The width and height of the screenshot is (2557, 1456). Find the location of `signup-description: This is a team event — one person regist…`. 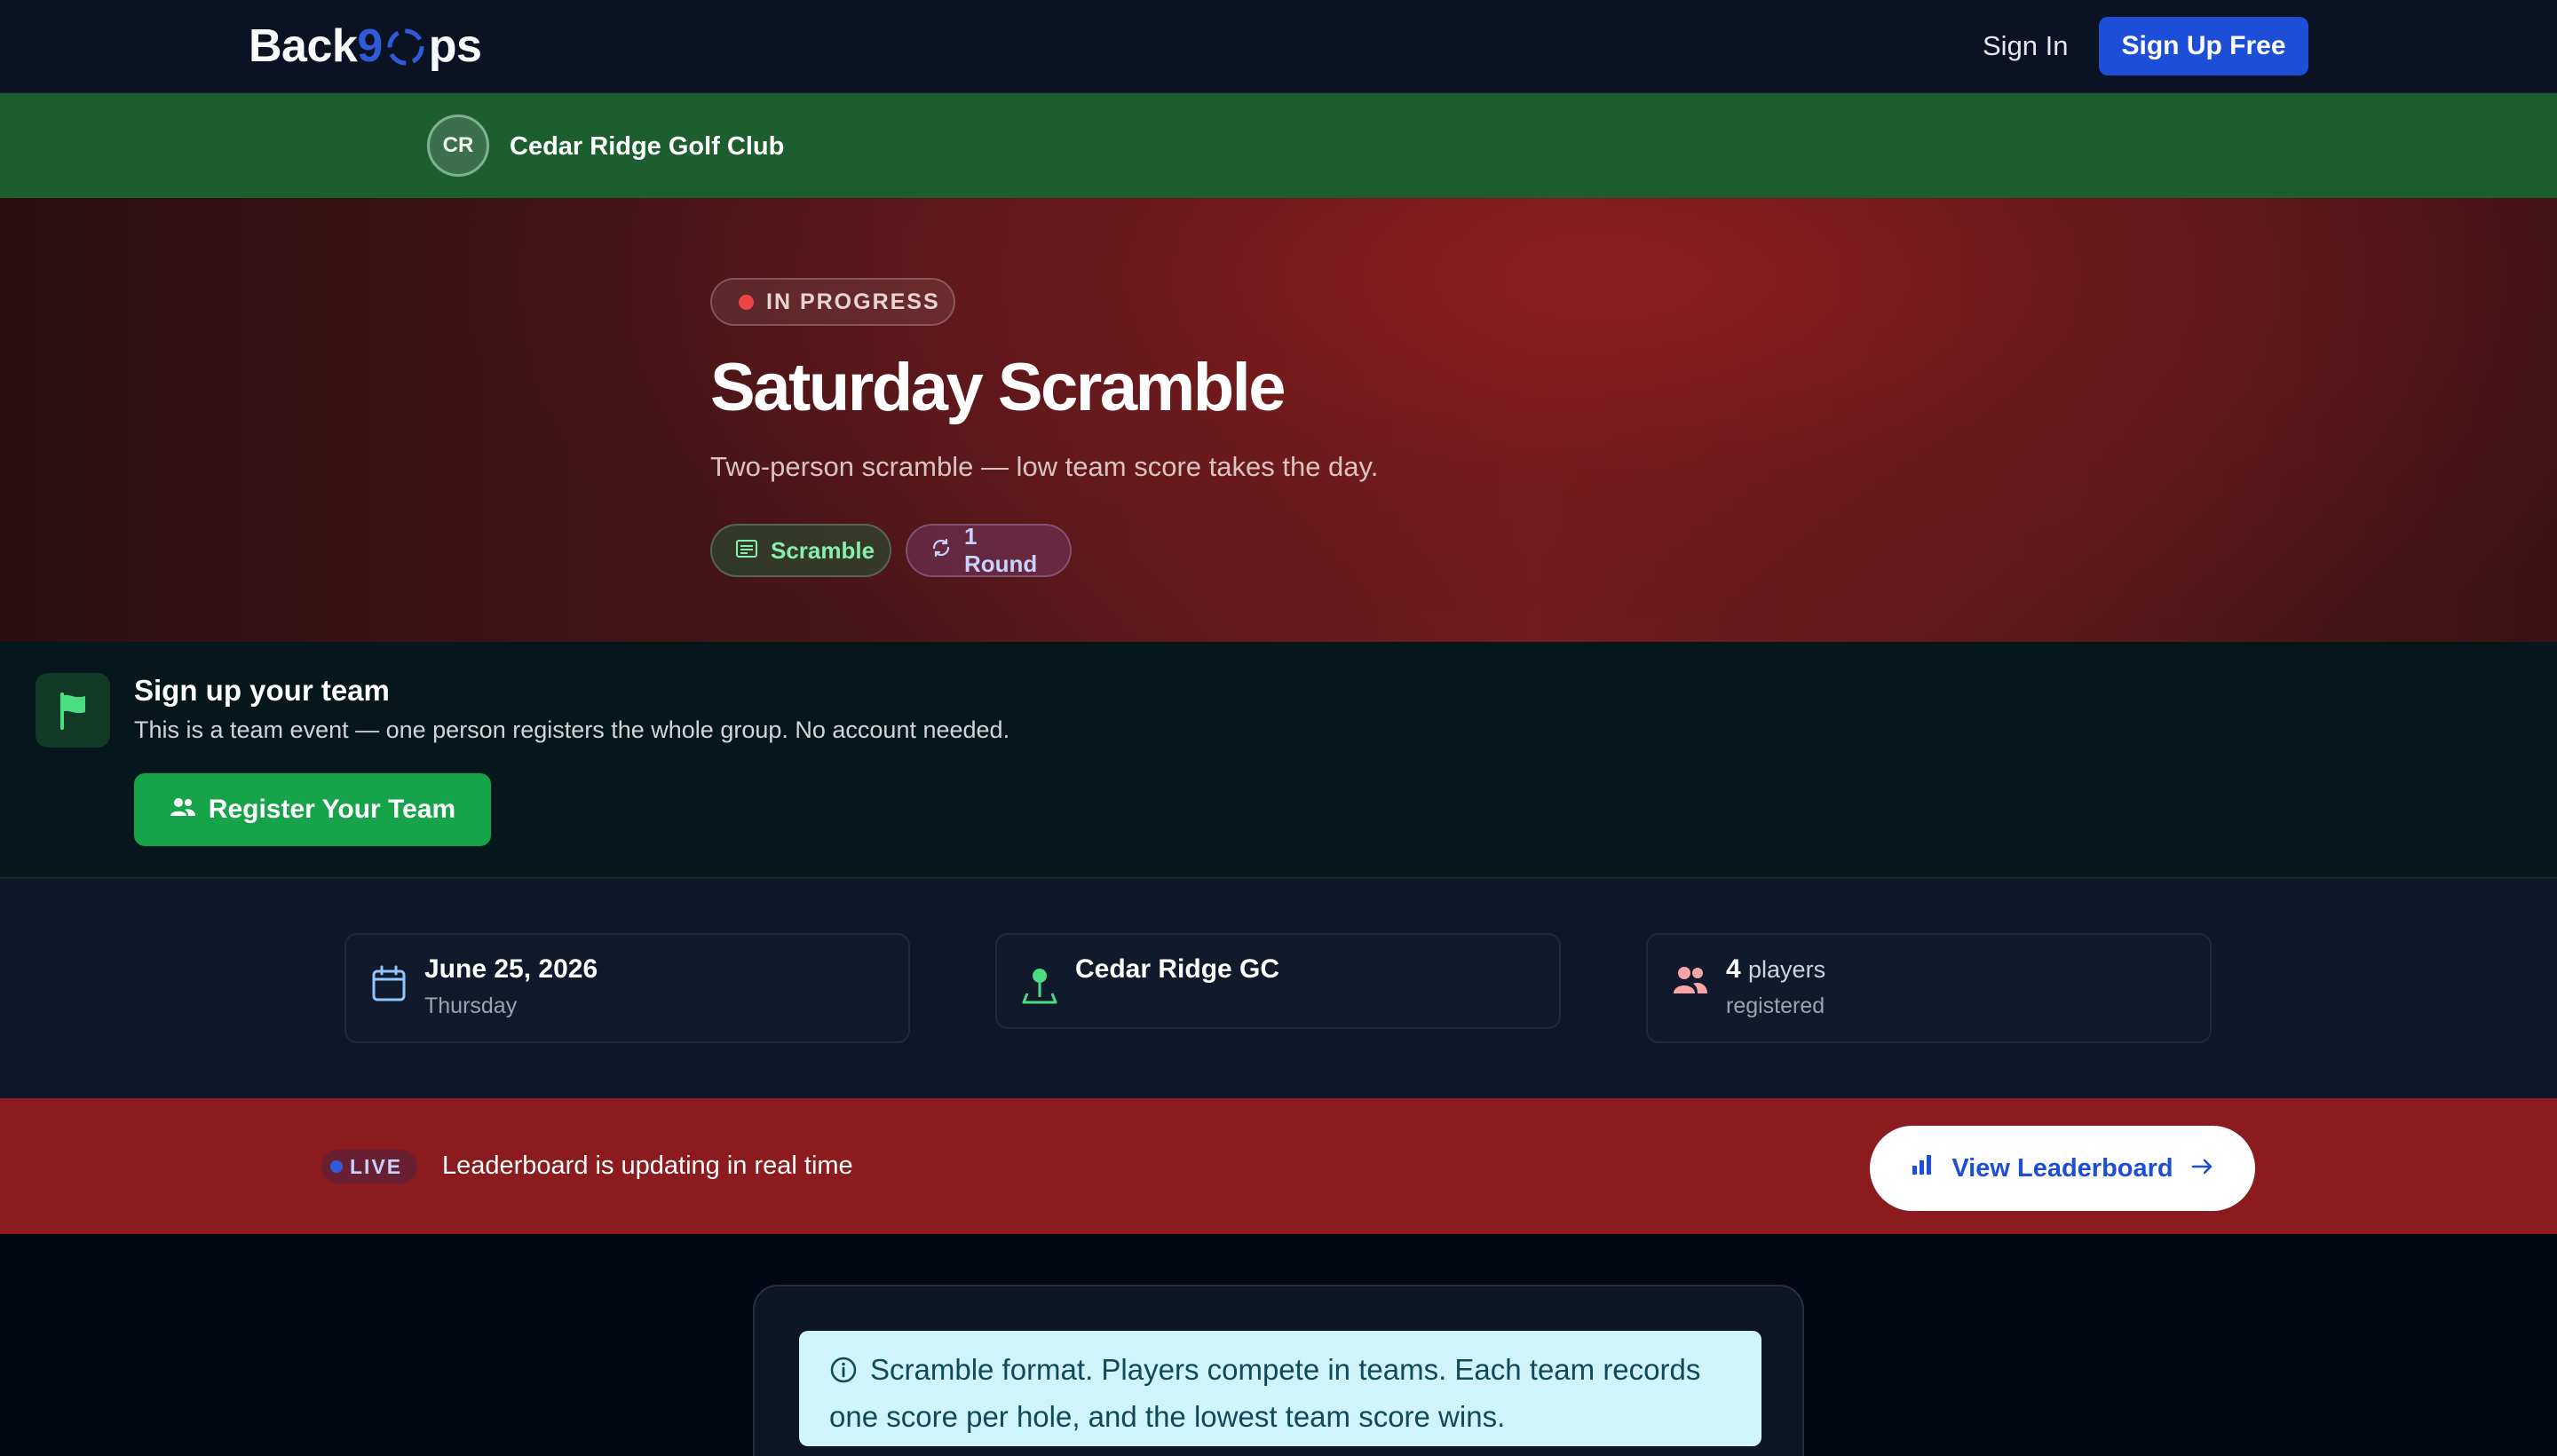

signup-description: This is a team event — one person regist… is located at coordinates (572, 729).